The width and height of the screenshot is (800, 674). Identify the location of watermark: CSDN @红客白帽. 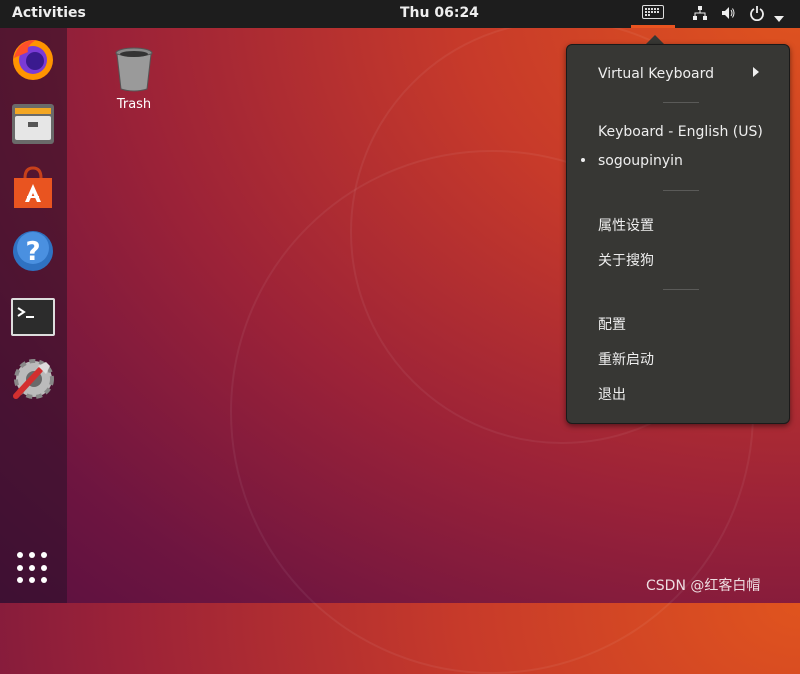
(703, 586).